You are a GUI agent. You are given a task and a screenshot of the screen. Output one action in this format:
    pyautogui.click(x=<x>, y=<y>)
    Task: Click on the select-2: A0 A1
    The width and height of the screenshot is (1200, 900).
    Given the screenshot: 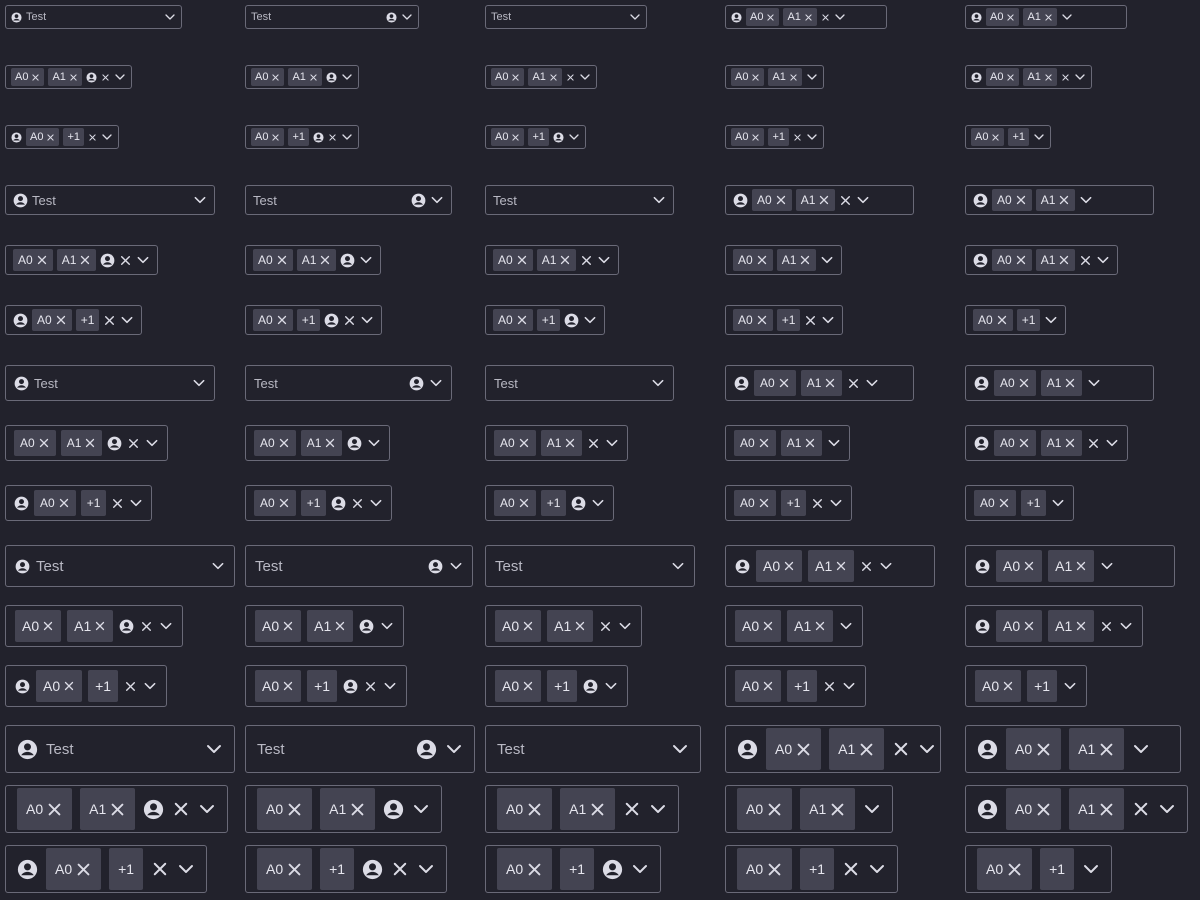 What is the action you would take?
    pyautogui.click(x=325, y=626)
    